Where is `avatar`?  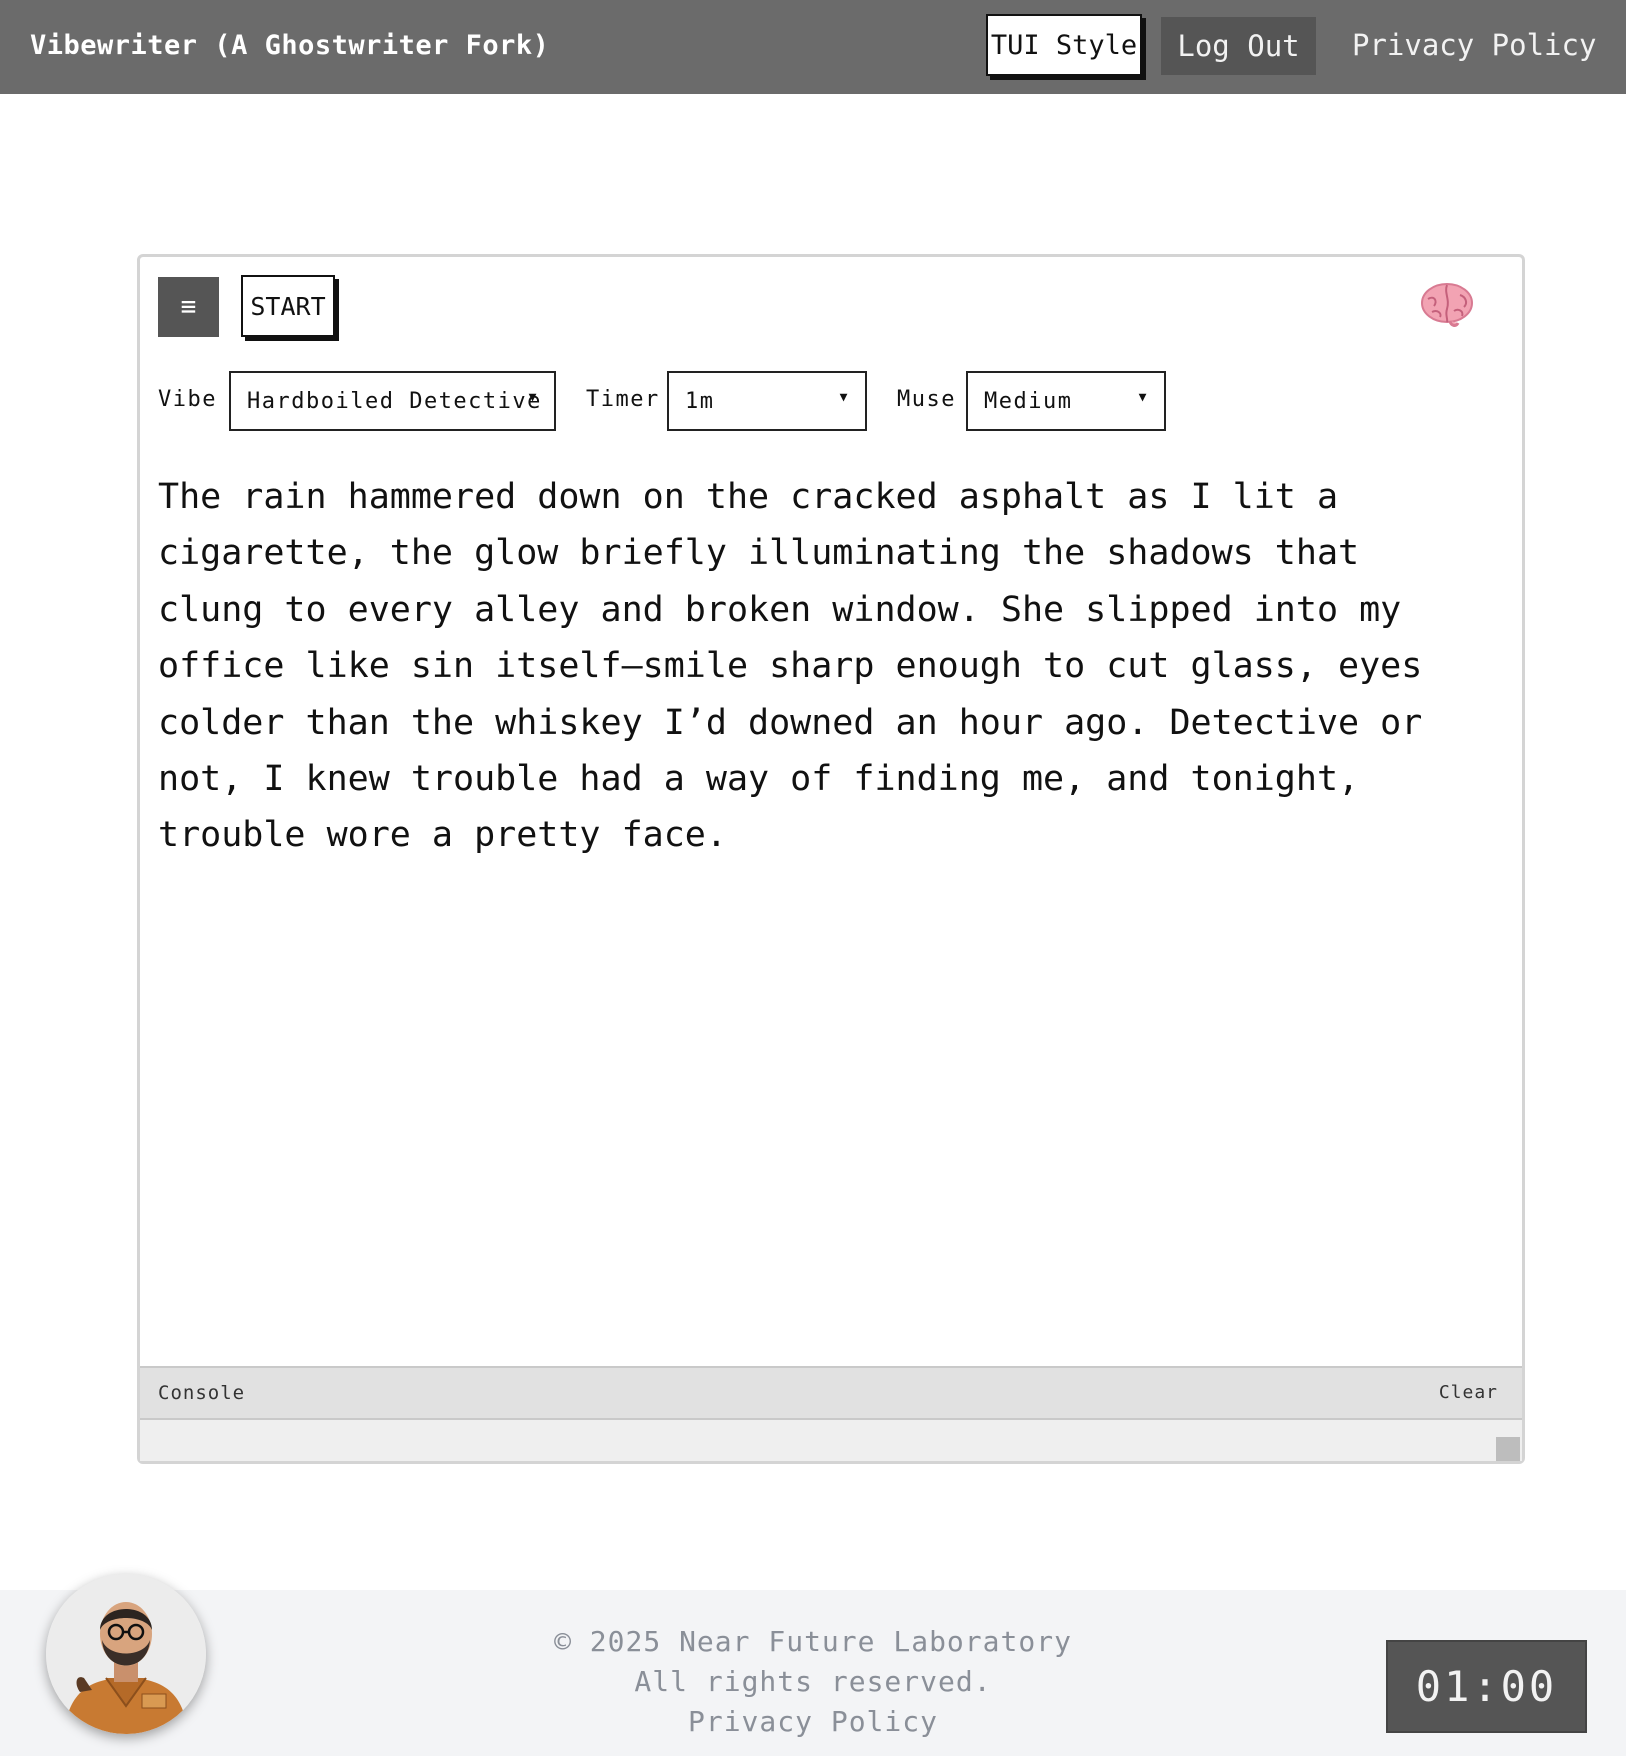
avatar is located at coordinates (126, 1654).